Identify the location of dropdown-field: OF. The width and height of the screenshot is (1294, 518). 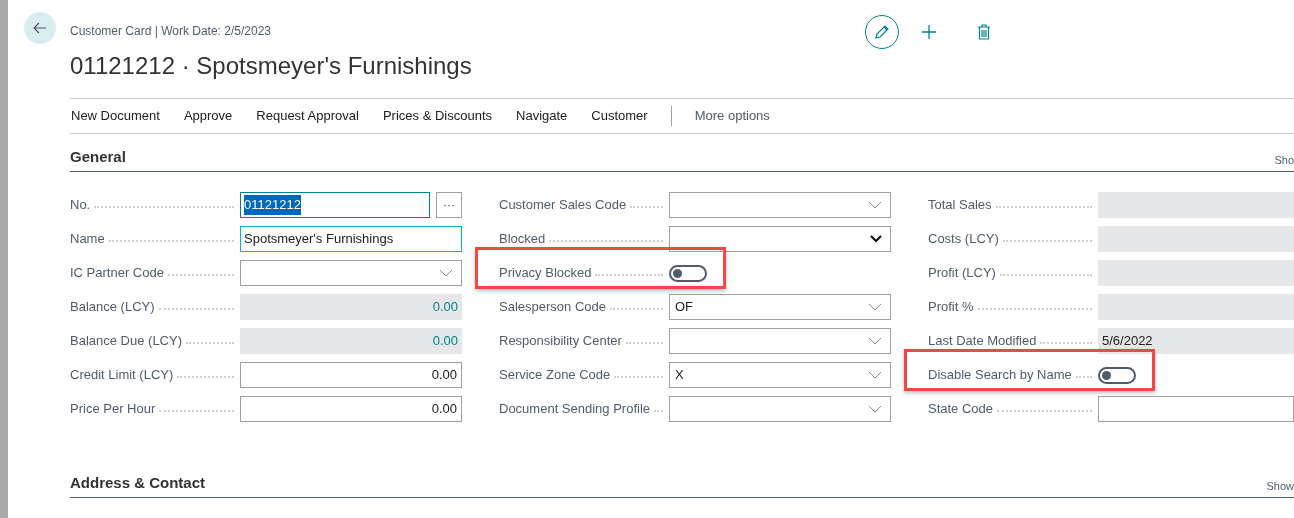
(780, 307).